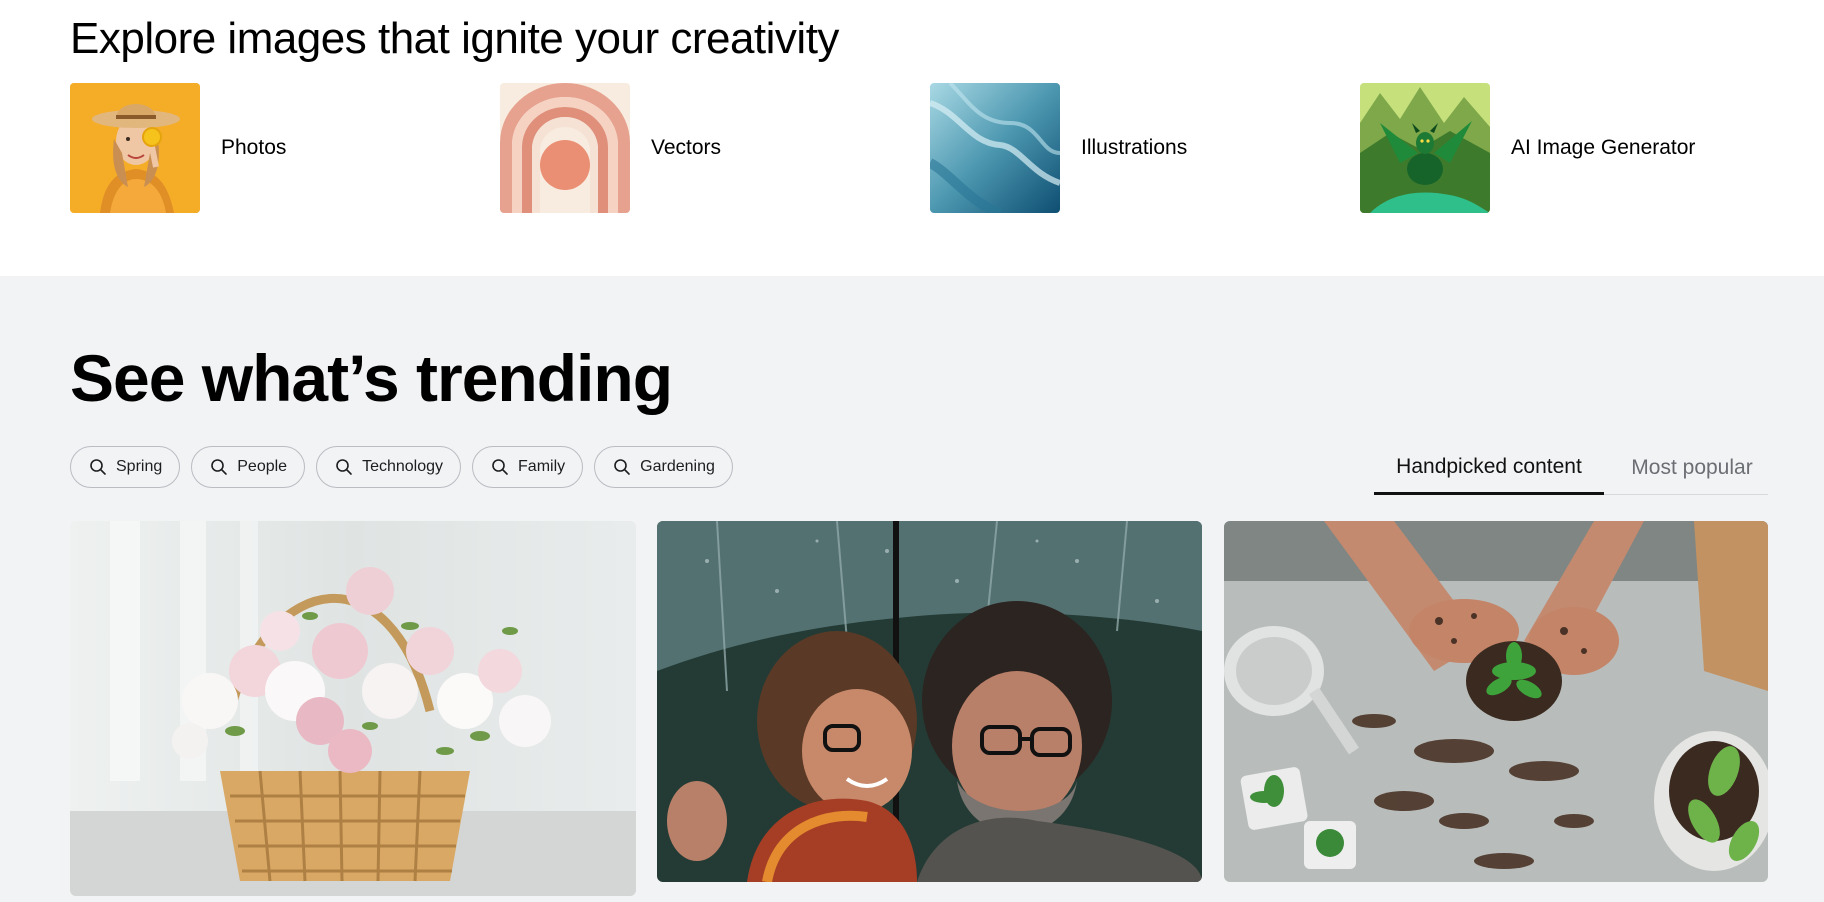  I want to click on category-ai-image-generator-label: AI Image Generator, so click(1603, 147).